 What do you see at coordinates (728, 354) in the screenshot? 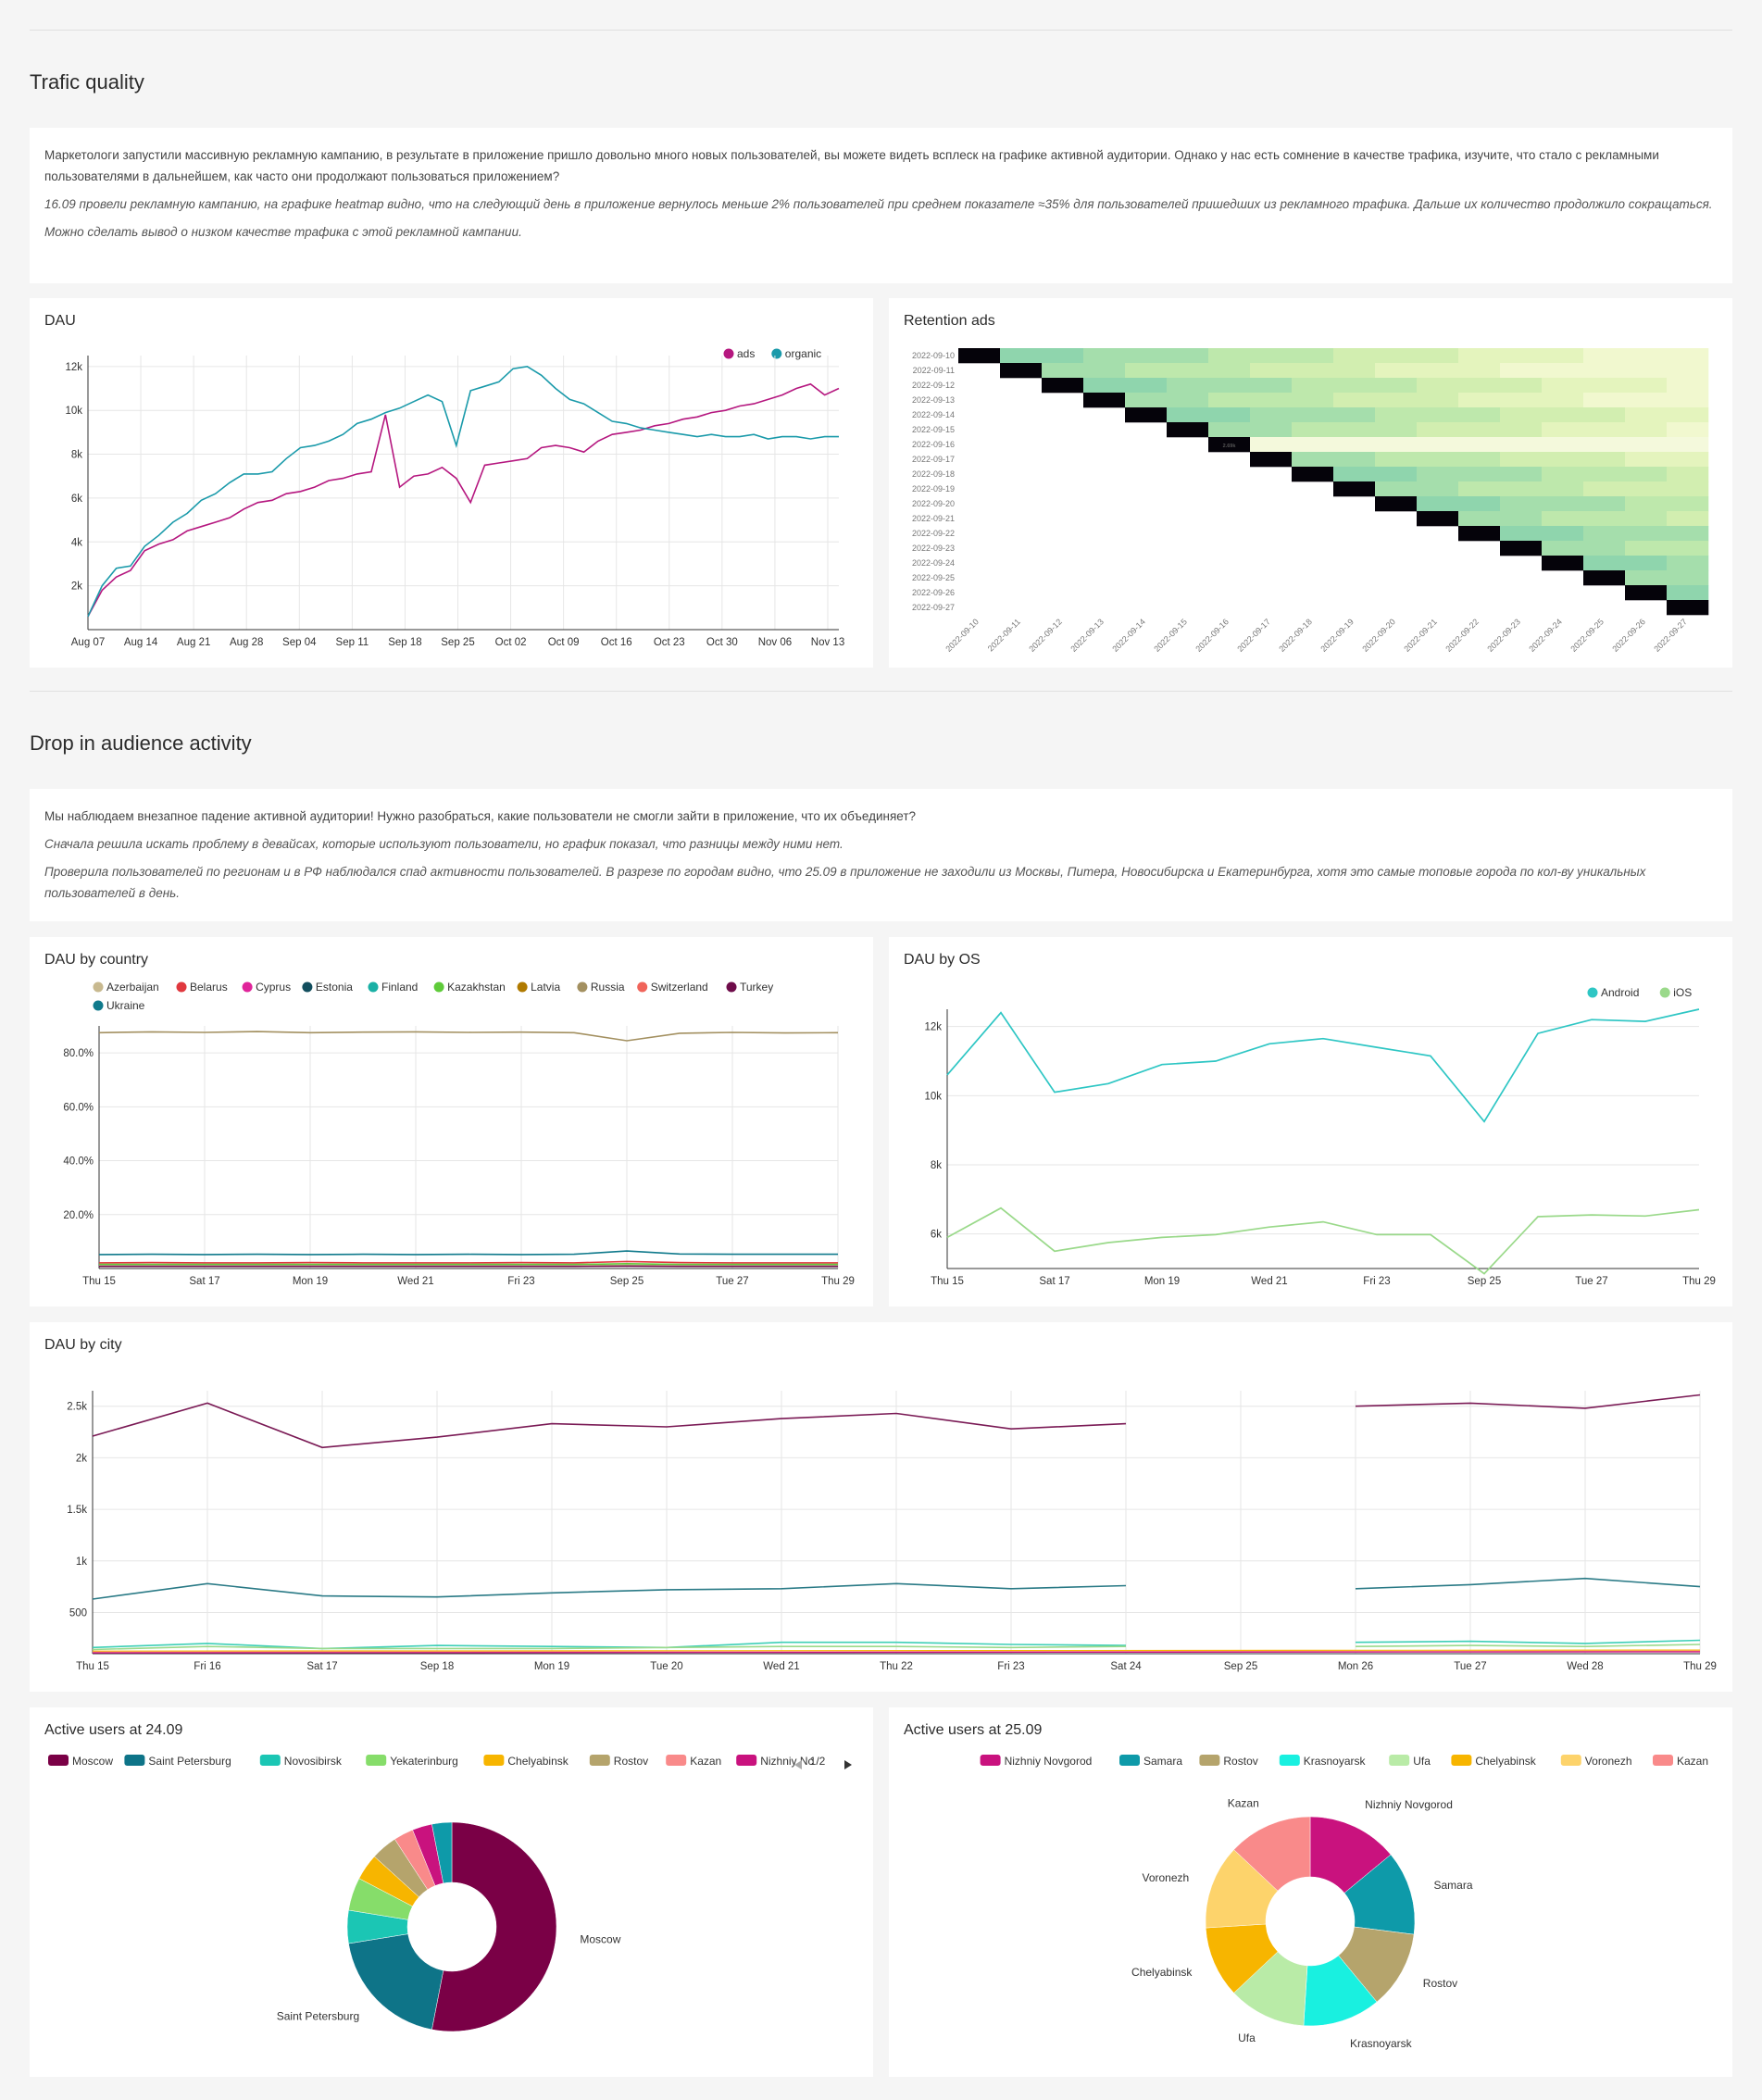
I see `dau-legend-marker` at bounding box center [728, 354].